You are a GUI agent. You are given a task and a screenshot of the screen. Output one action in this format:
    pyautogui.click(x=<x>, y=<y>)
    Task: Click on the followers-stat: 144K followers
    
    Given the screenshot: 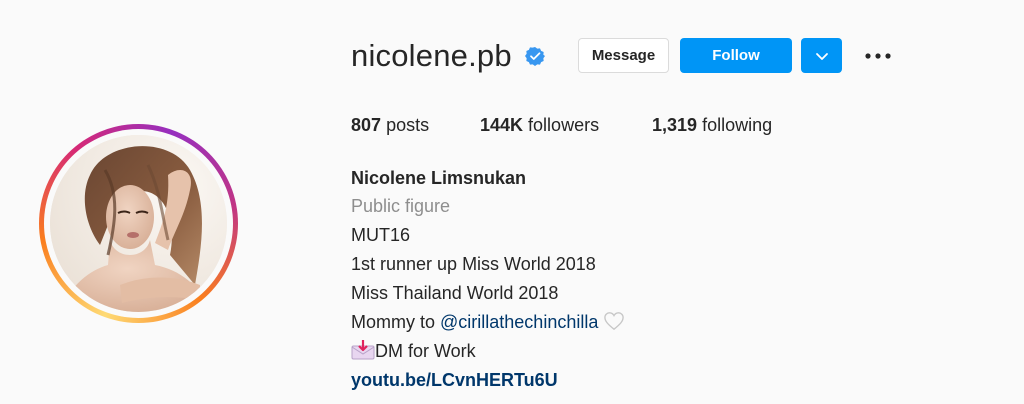 What is the action you would take?
    pyautogui.click(x=539, y=125)
    